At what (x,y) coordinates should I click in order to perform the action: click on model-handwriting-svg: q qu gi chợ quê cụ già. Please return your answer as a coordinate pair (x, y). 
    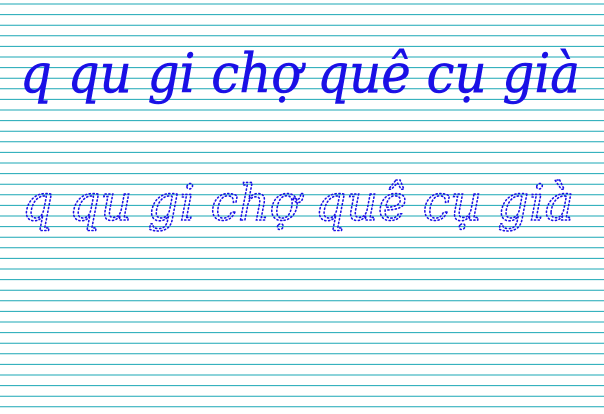
    Looking at the image, I should click on (300, 74).